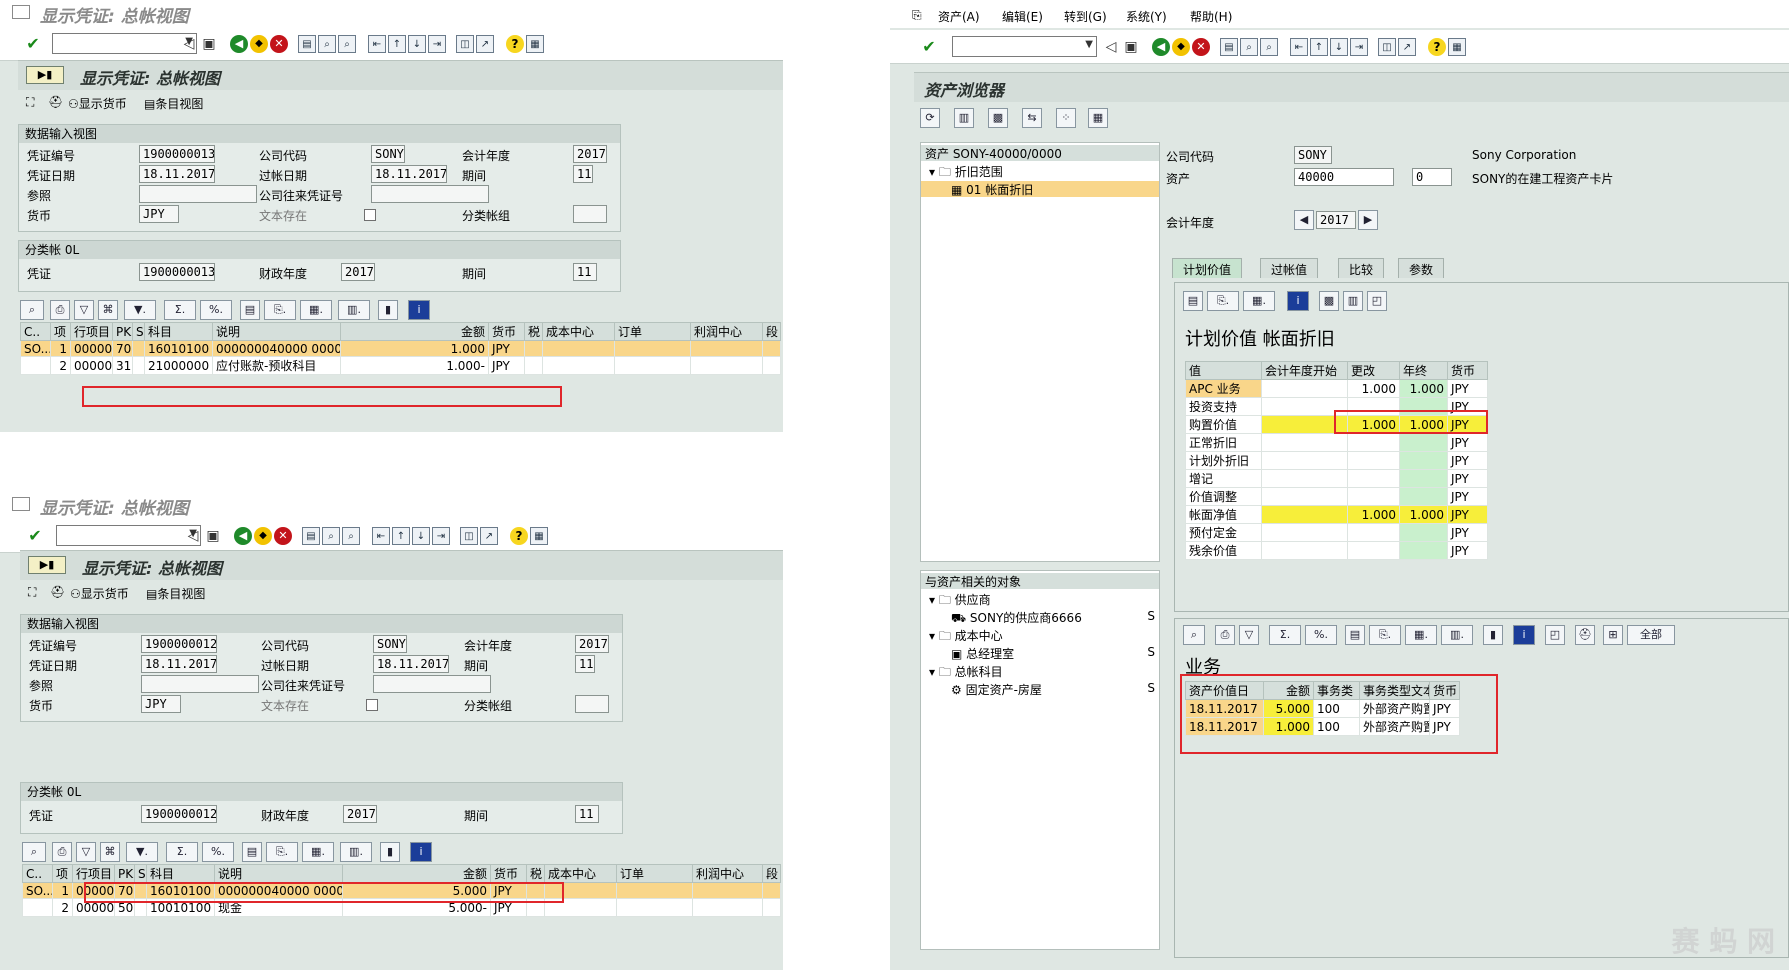 The image size is (1789, 970). Describe the element at coordinates (411, 664) in the screenshot. I see `posting-date-field: 18.11.2017` at that location.